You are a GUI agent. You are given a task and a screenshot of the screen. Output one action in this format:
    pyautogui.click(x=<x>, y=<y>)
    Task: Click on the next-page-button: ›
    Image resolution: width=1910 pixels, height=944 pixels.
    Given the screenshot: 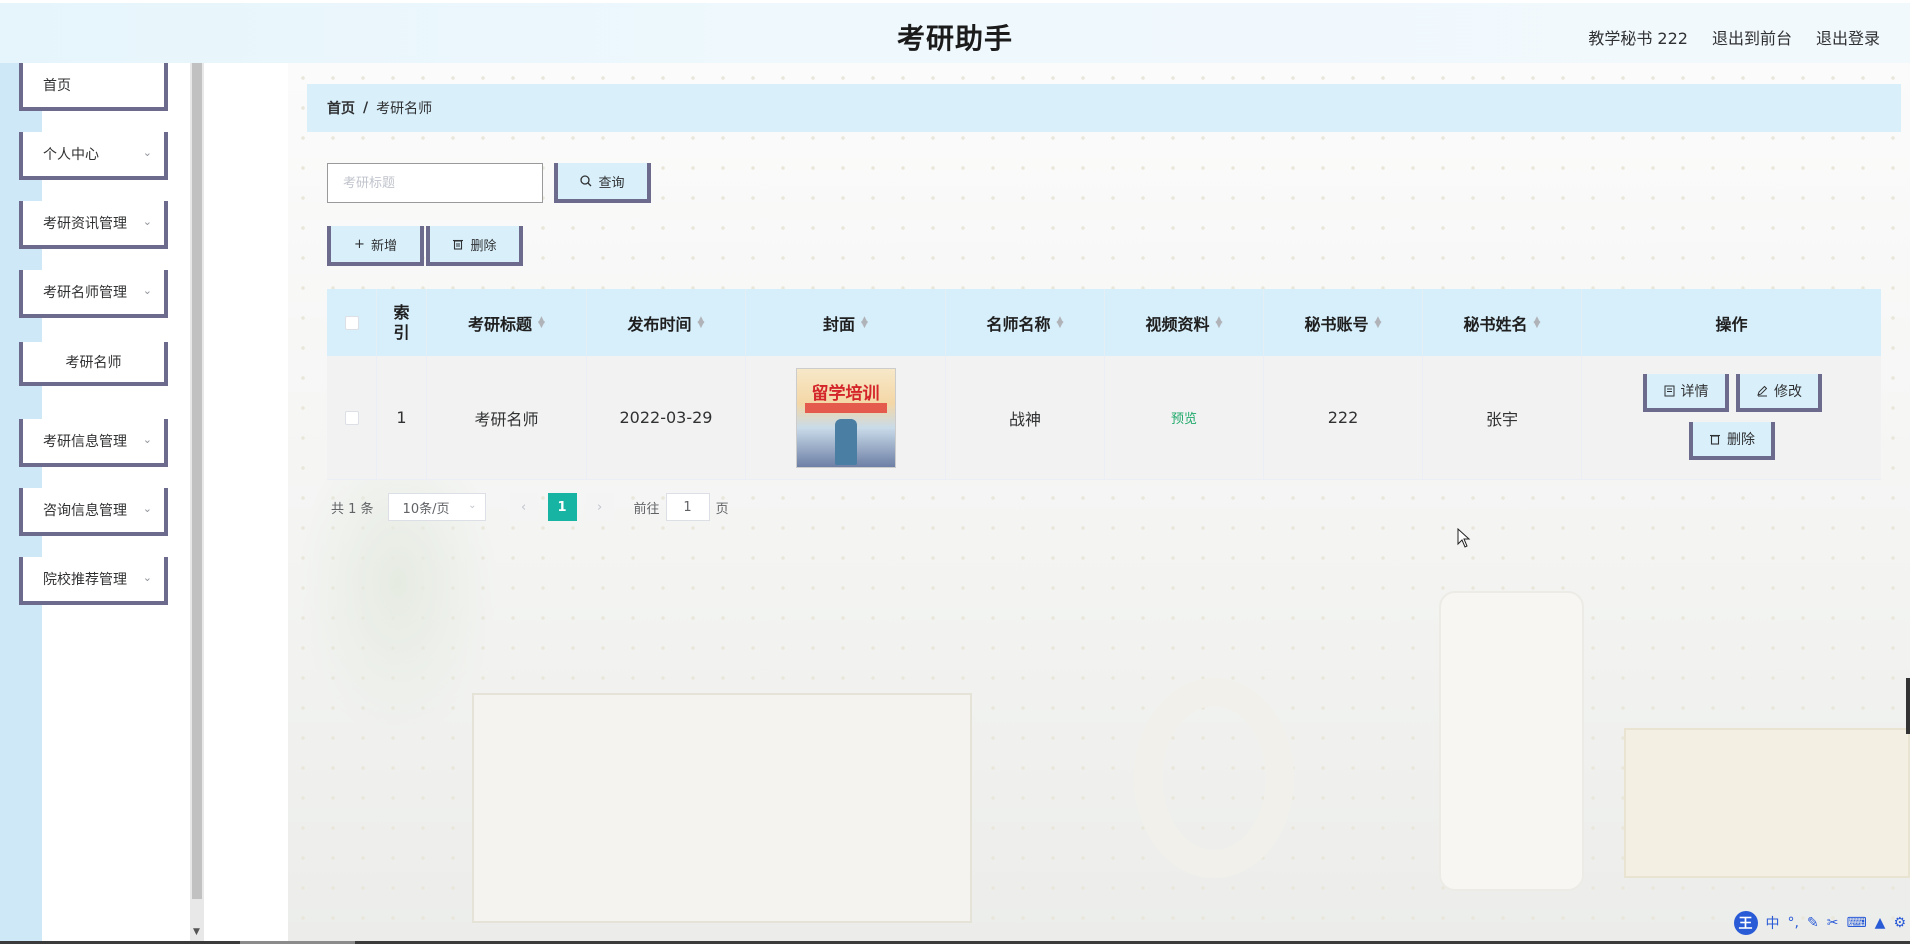 What is the action you would take?
    pyautogui.click(x=599, y=507)
    